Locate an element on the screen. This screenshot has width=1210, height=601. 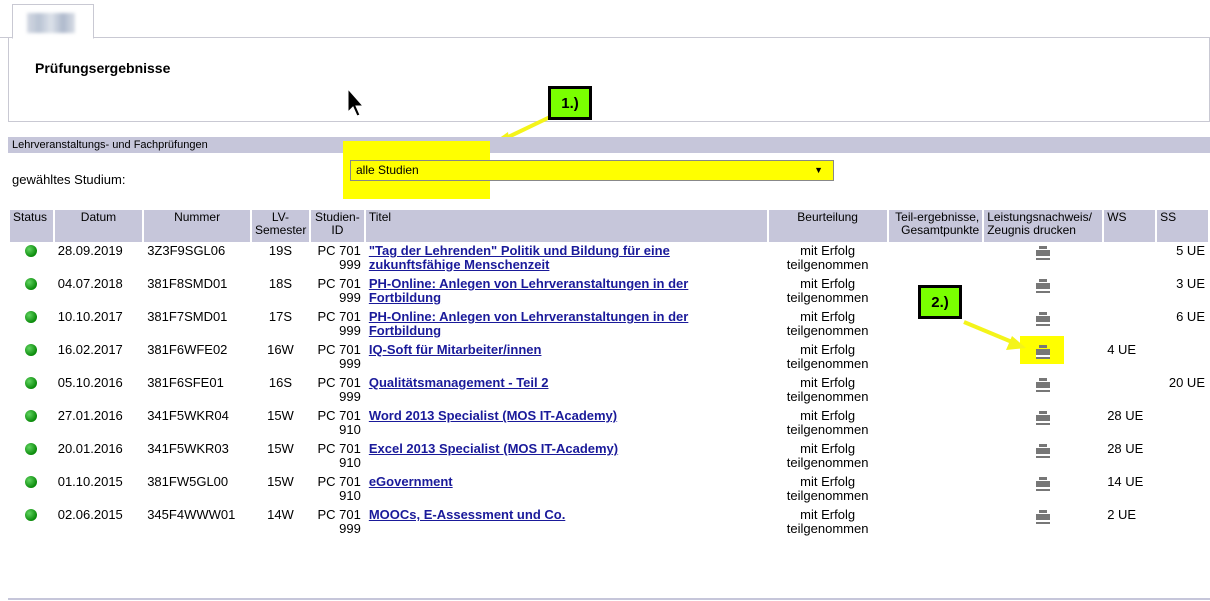
nummer-cell: 341F5WKR04 is located at coordinates (188, 415).